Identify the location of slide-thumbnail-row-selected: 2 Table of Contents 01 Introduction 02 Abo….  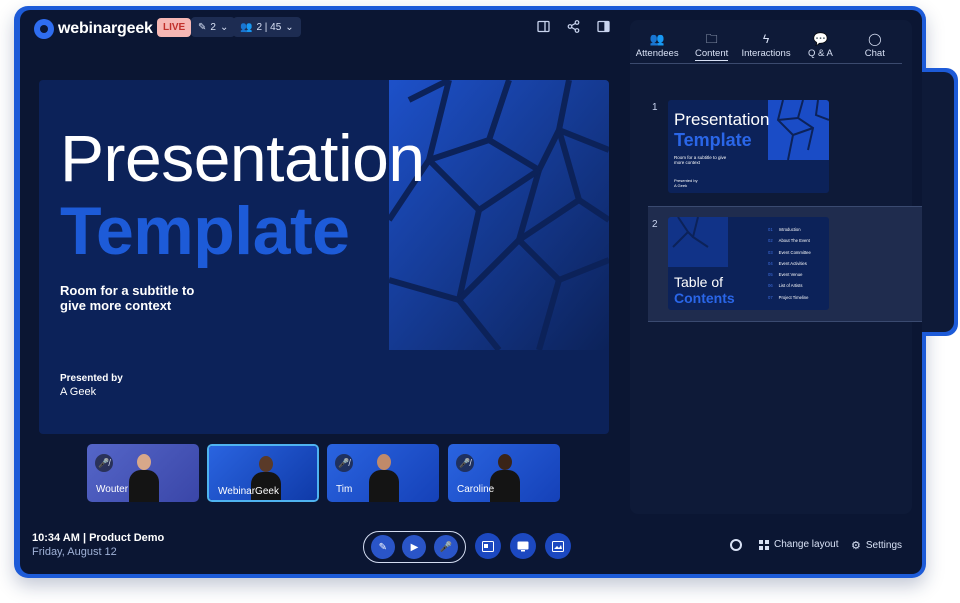
(785, 264).